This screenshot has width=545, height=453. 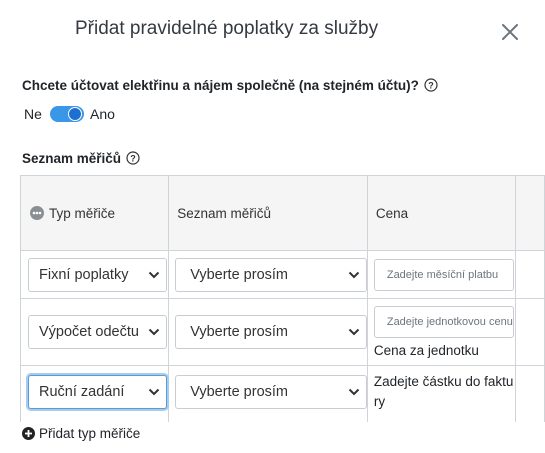 I want to click on add-meter-type-button: Přidat typ měřiče, so click(x=81, y=433).